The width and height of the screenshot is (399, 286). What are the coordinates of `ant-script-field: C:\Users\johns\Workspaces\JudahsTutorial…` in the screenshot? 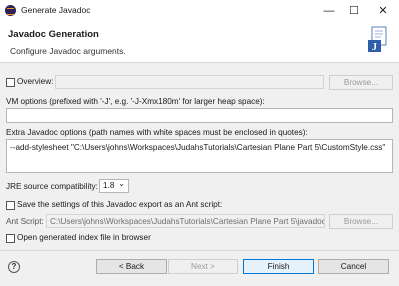 It's located at (185, 221).